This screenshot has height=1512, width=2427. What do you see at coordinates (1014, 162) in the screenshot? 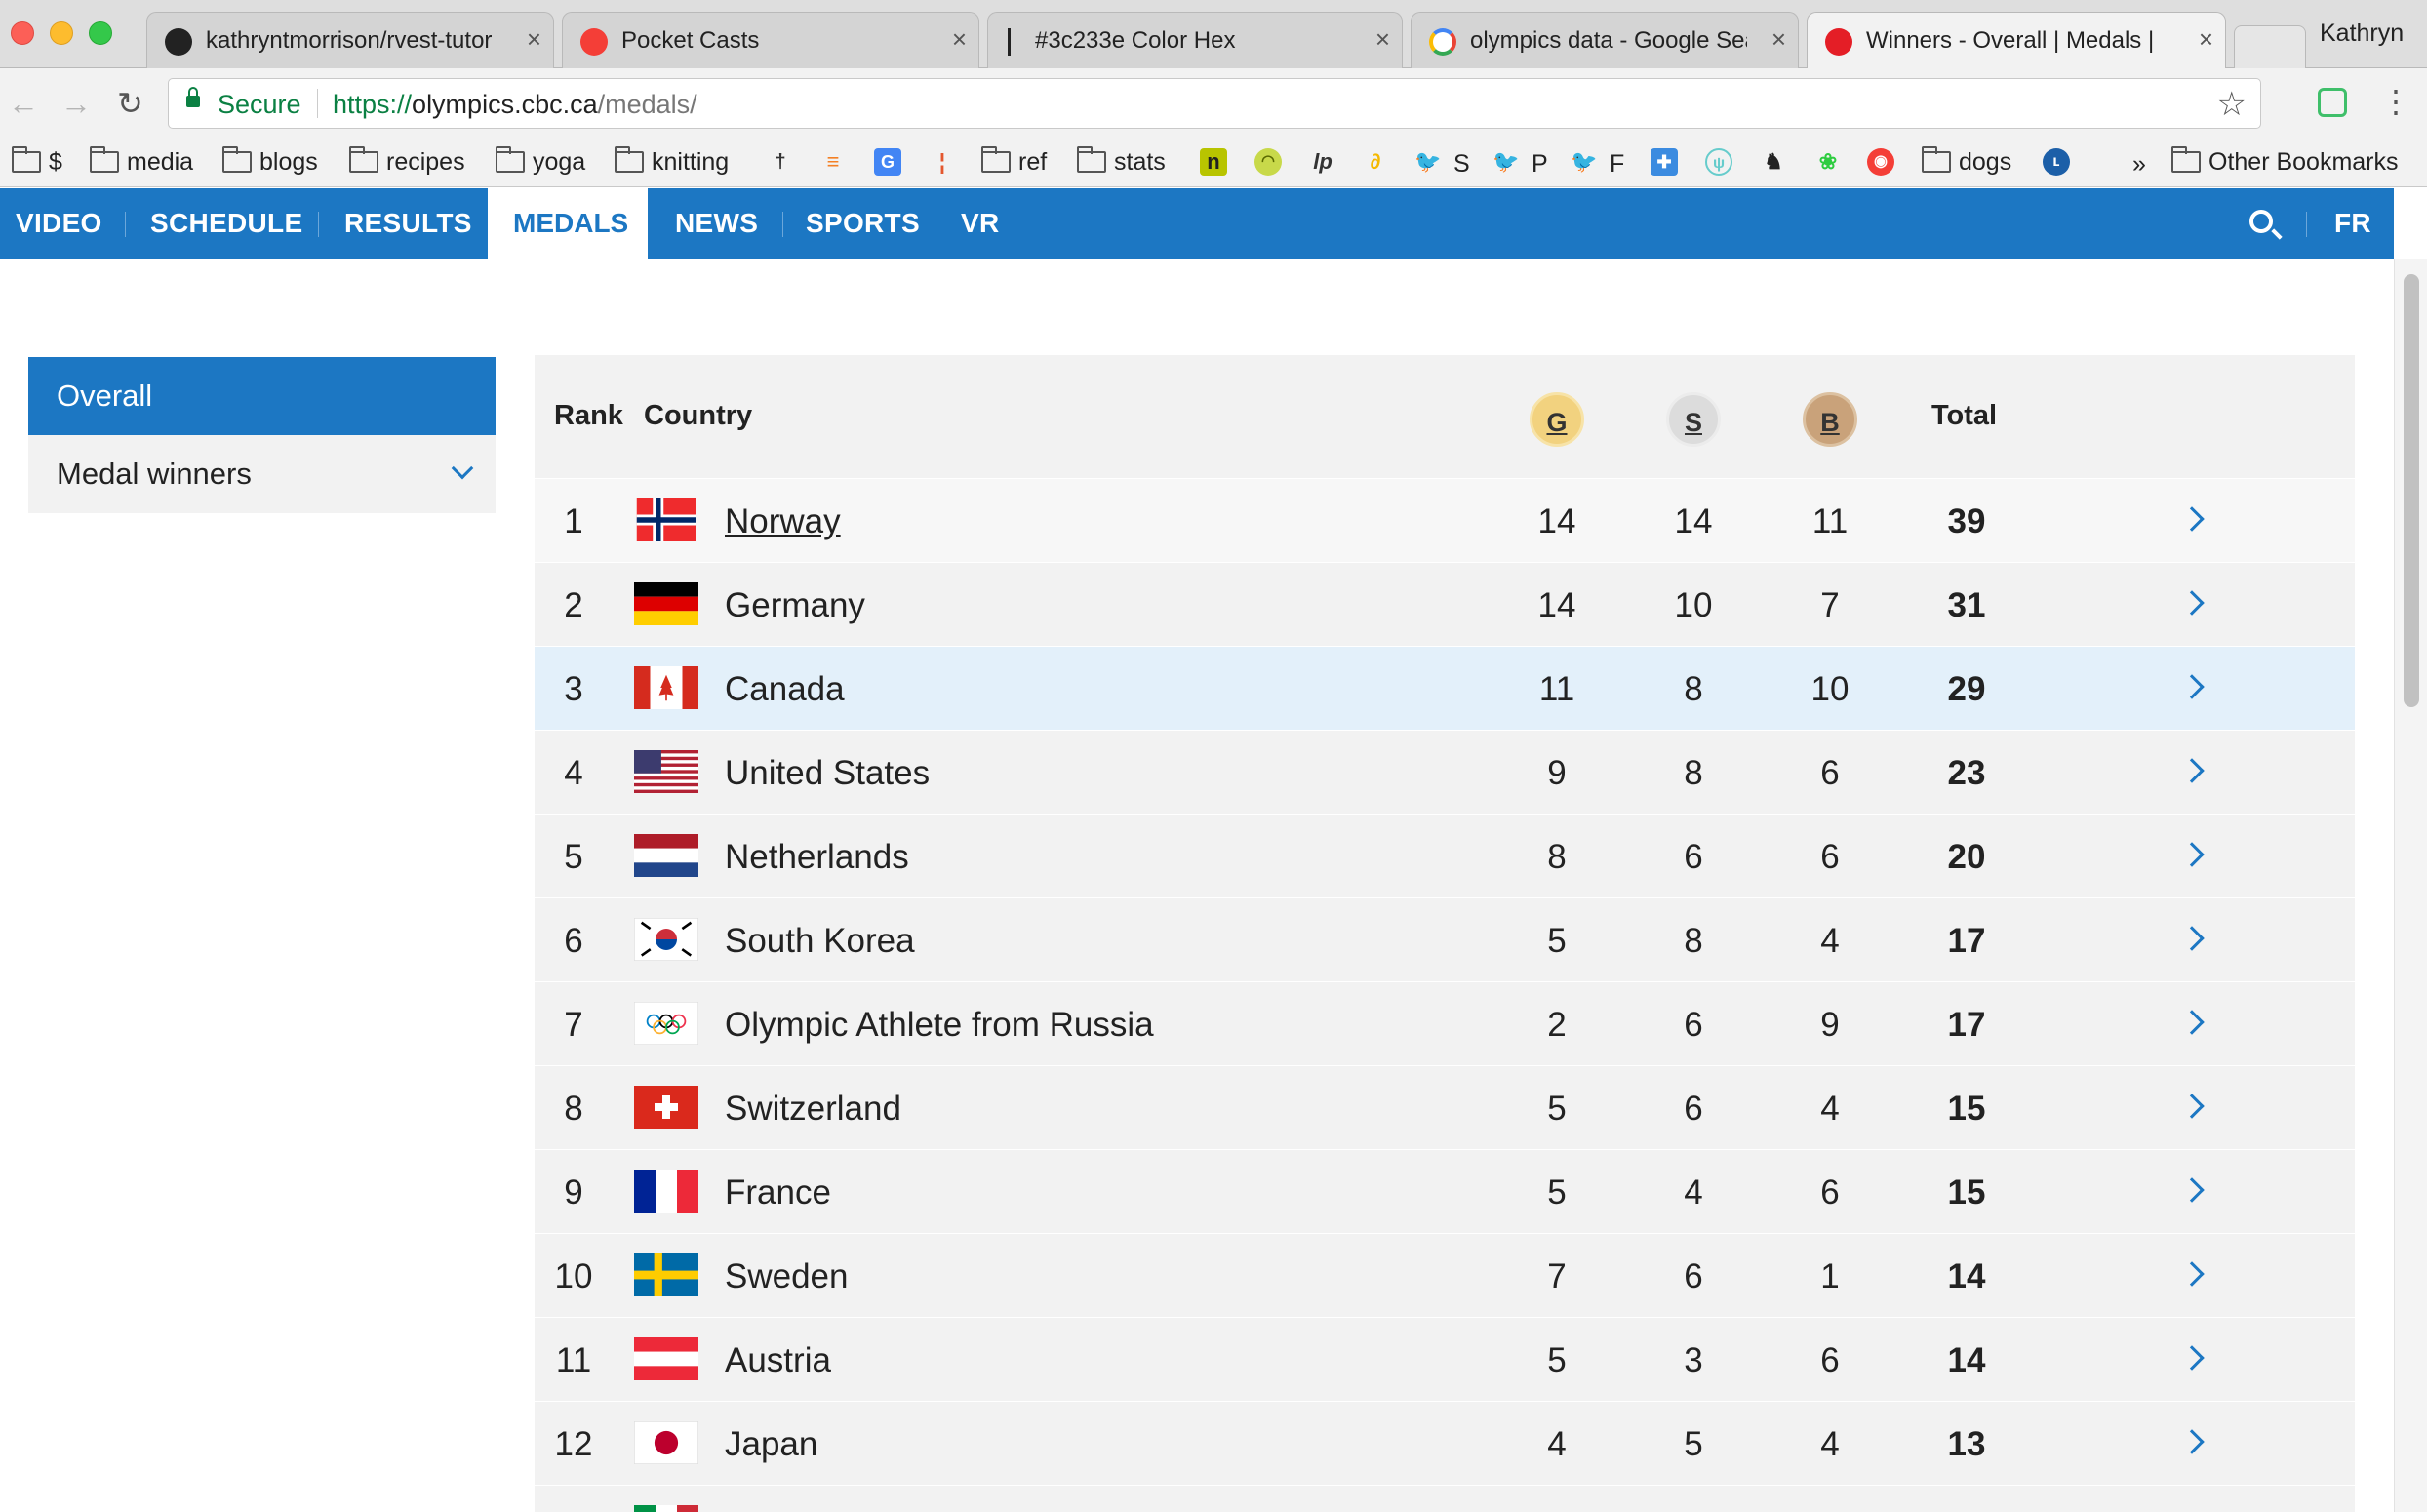
I see `bookmark-folder: ref` at bounding box center [1014, 162].